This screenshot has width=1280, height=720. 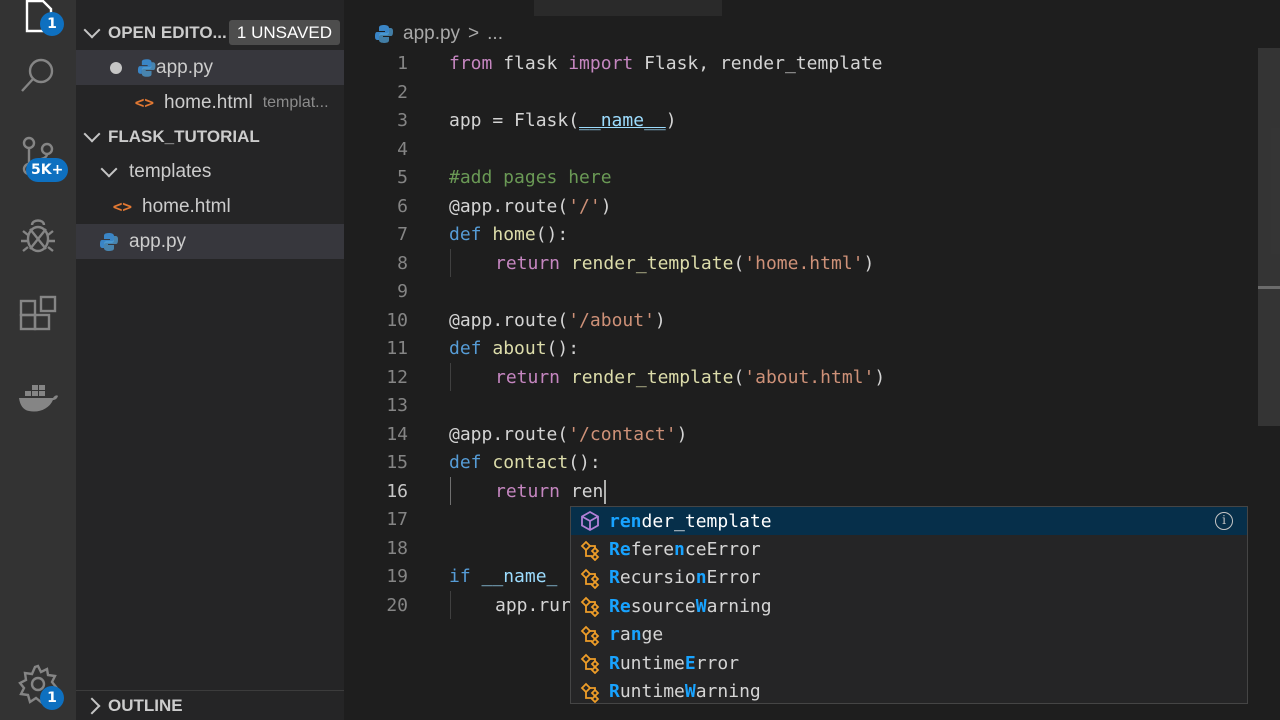 I want to click on open-editor-label: app.py, so click(x=185, y=67).